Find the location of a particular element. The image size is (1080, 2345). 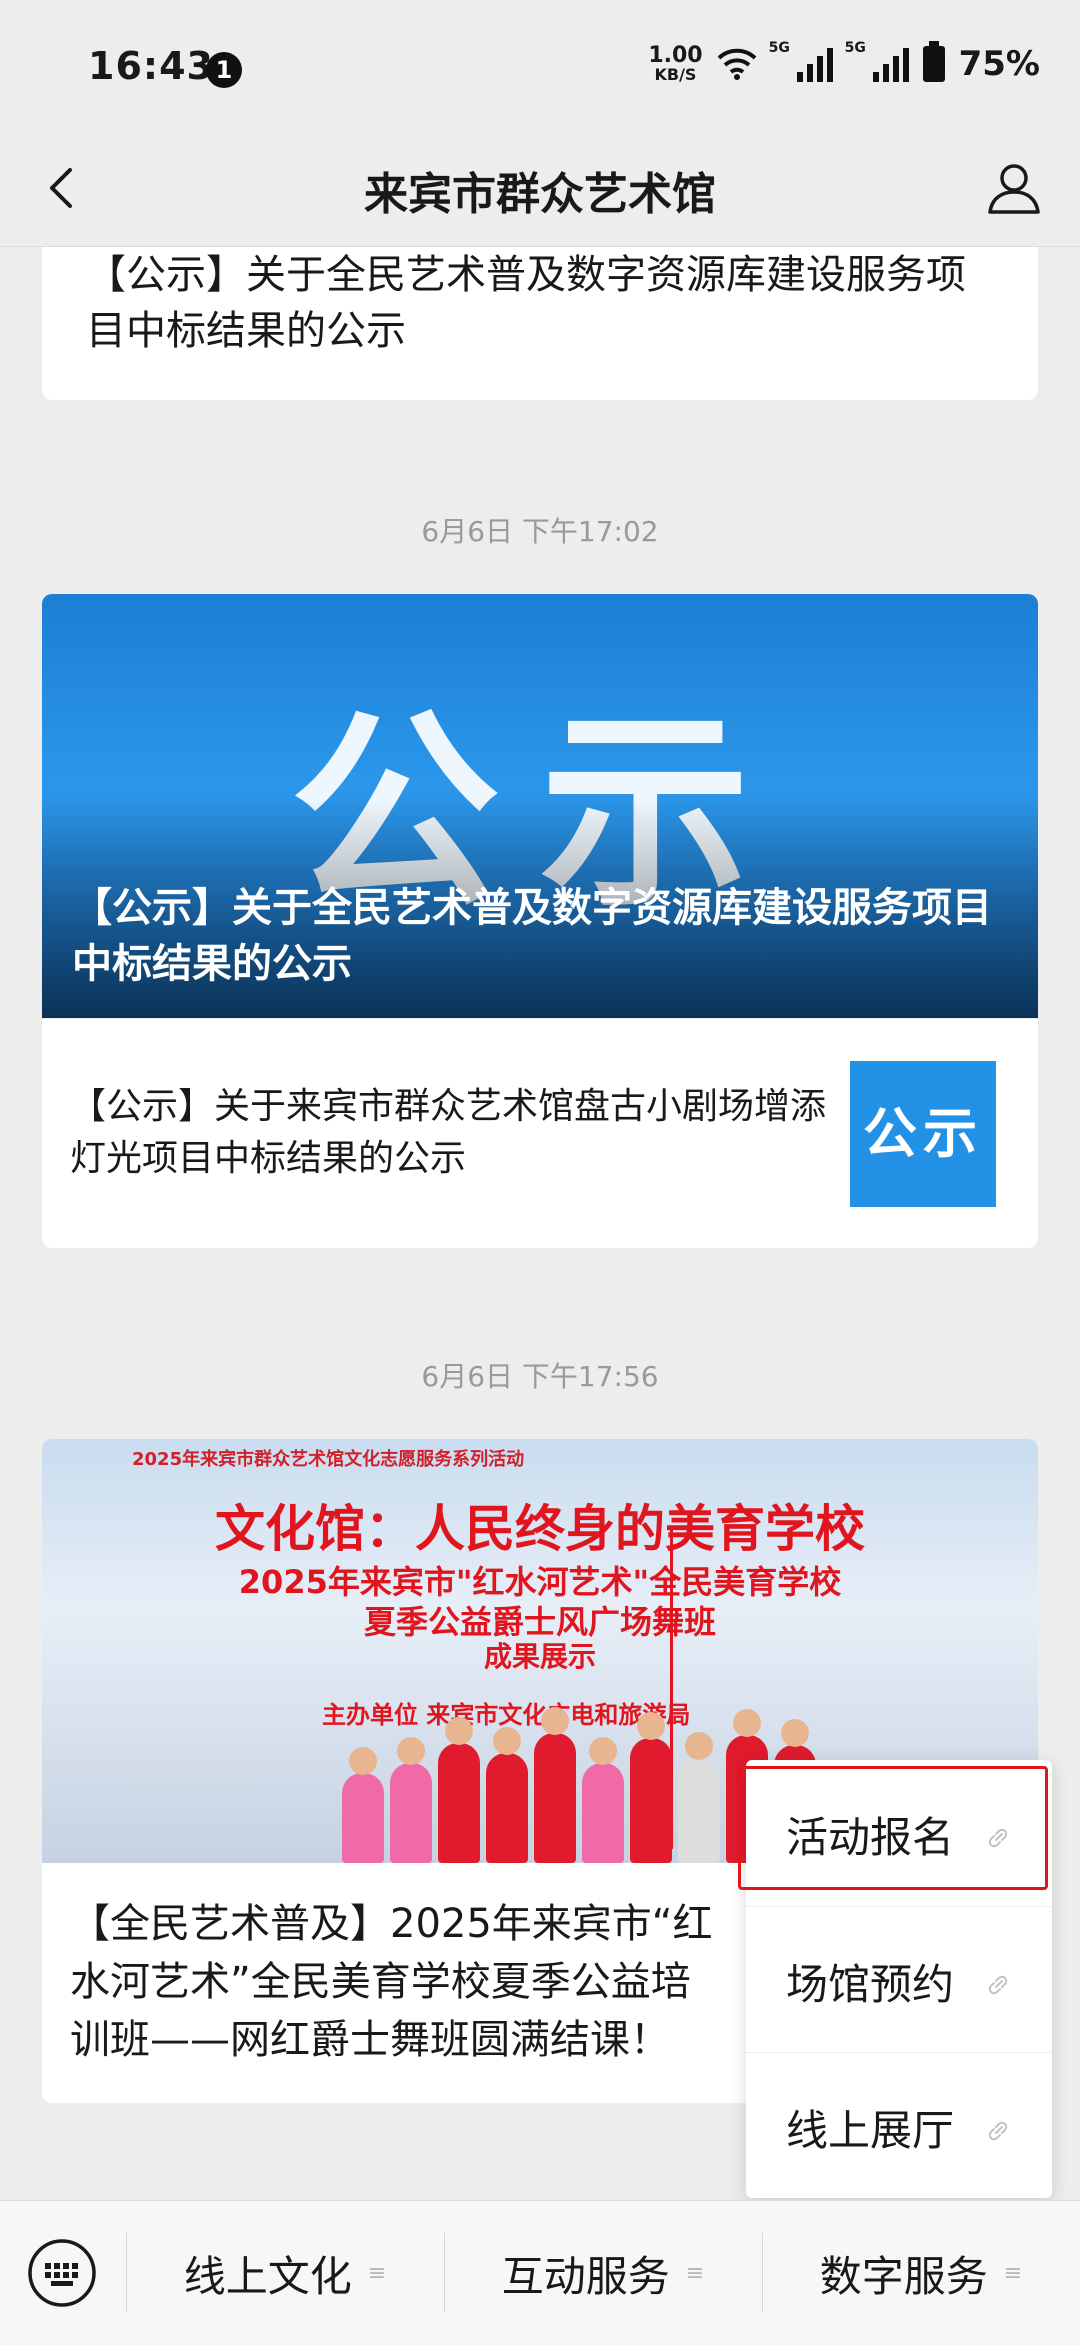

article-title: 【公示】关于来宾市群众艺术馆盘古小剧场增添灯光项目中标结果的公示 is located at coordinates (448, 1132).